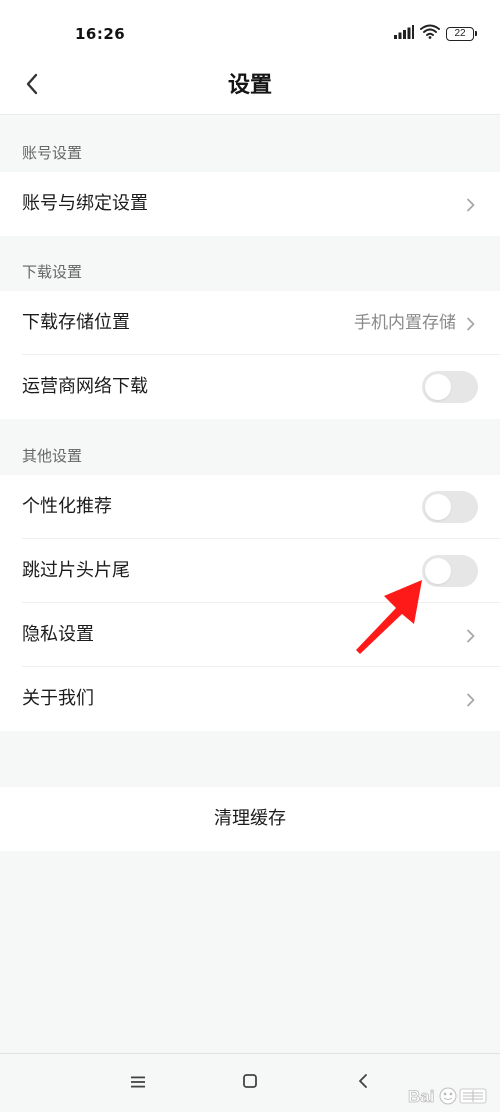  I want to click on system-back-button, so click(363, 1083).